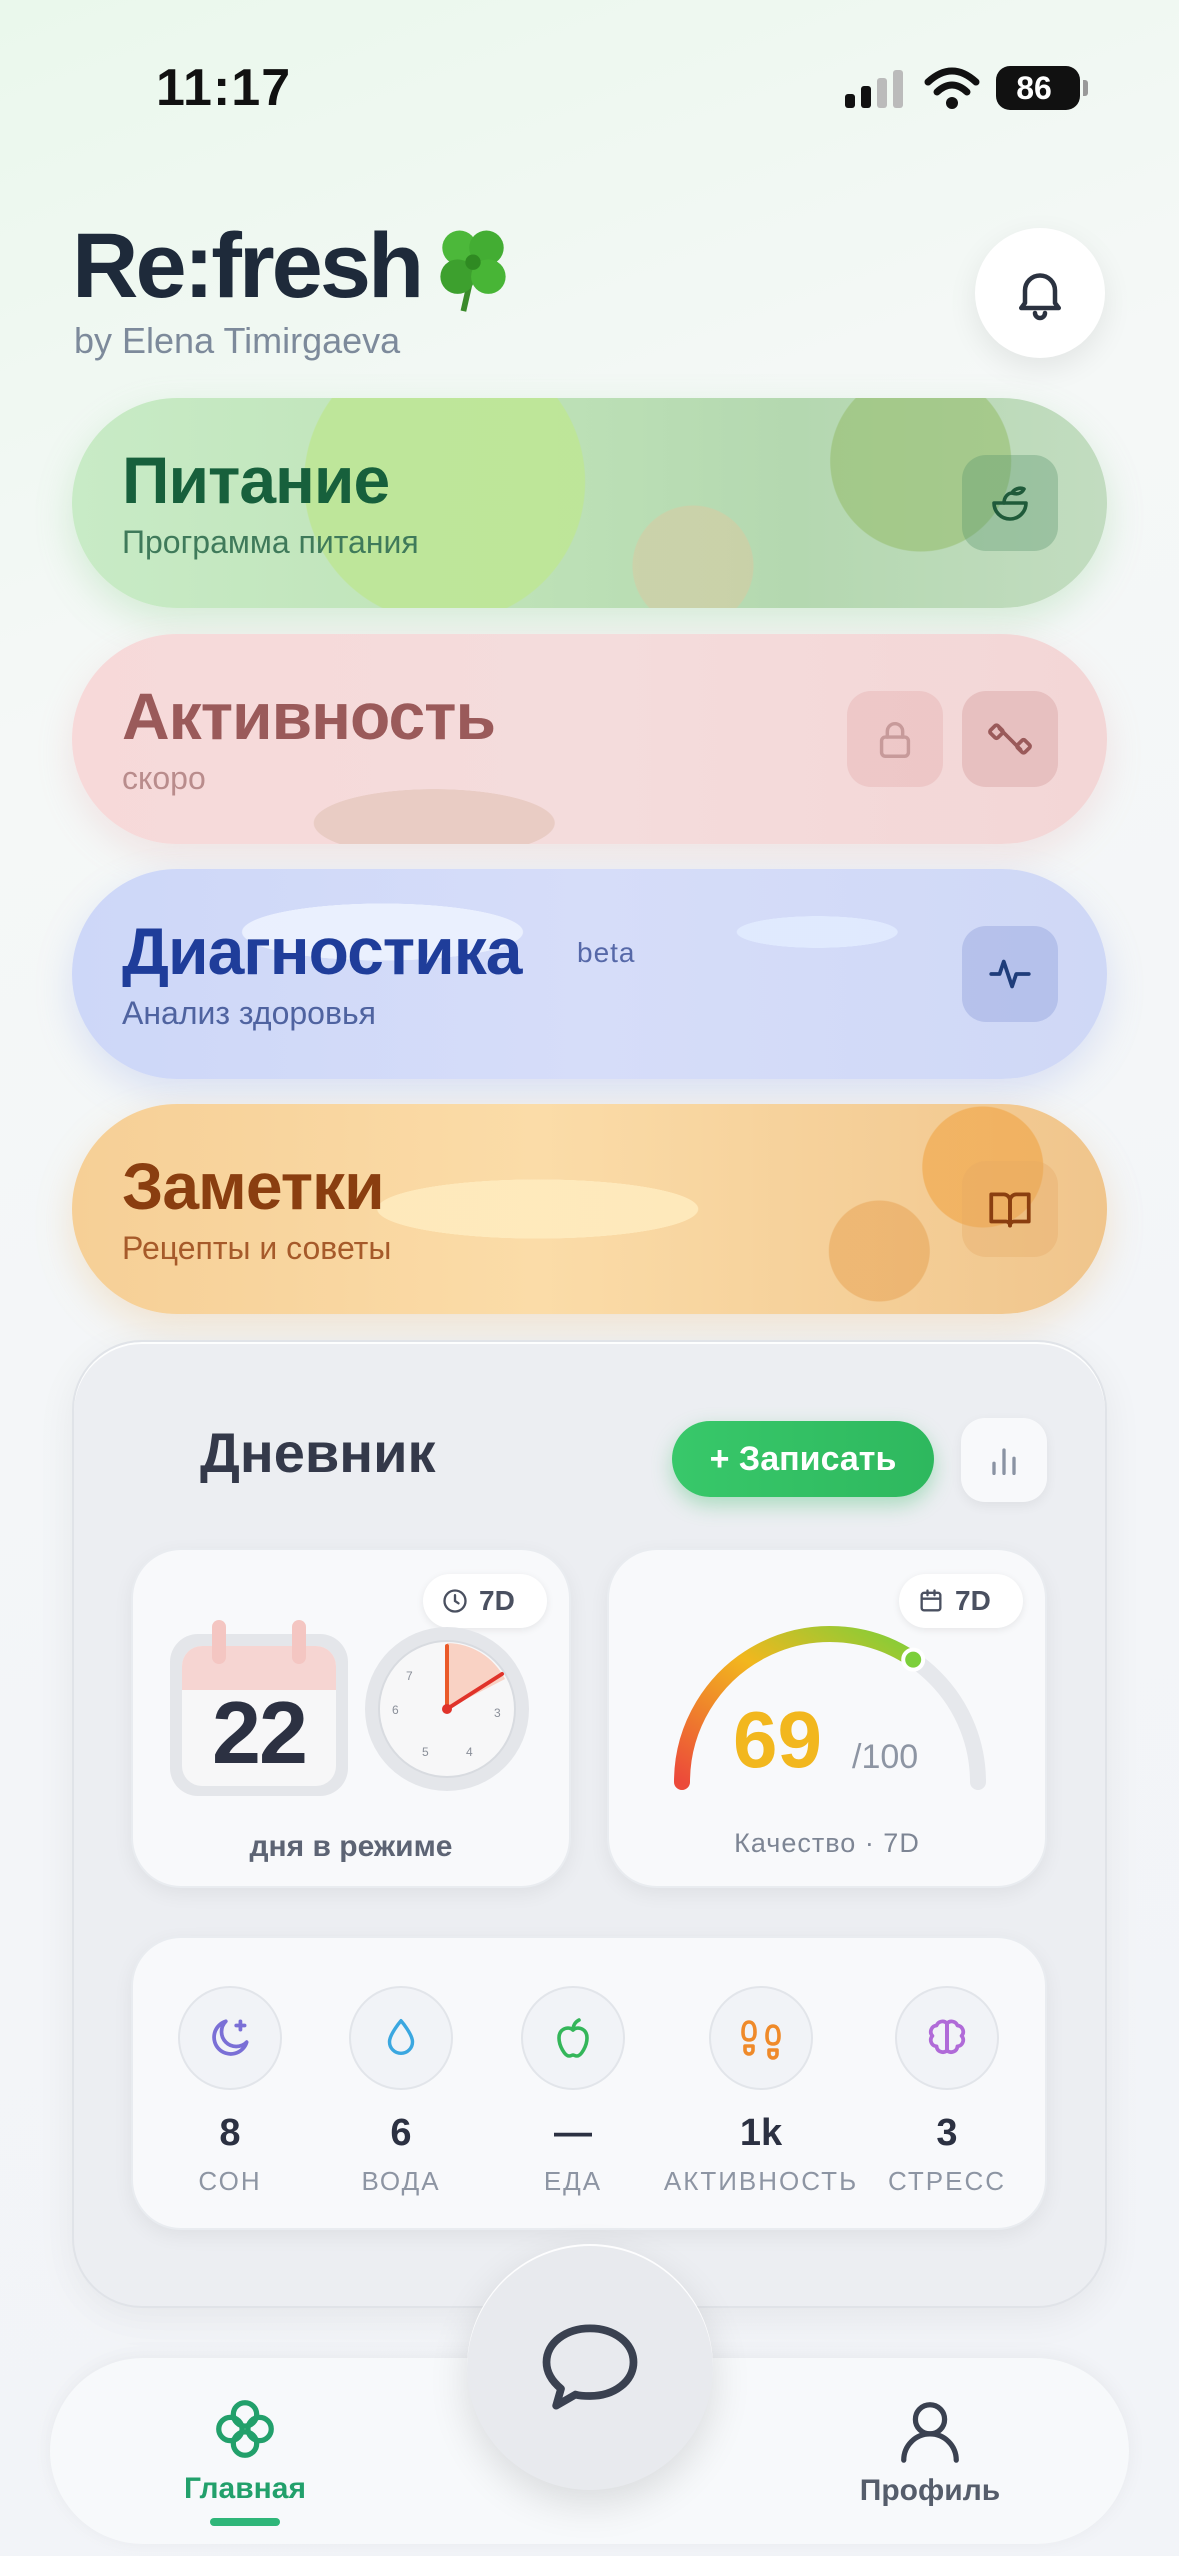 The height and width of the screenshot is (2556, 1179). What do you see at coordinates (425, 1752) in the screenshot?
I see `svg-text: 5` at bounding box center [425, 1752].